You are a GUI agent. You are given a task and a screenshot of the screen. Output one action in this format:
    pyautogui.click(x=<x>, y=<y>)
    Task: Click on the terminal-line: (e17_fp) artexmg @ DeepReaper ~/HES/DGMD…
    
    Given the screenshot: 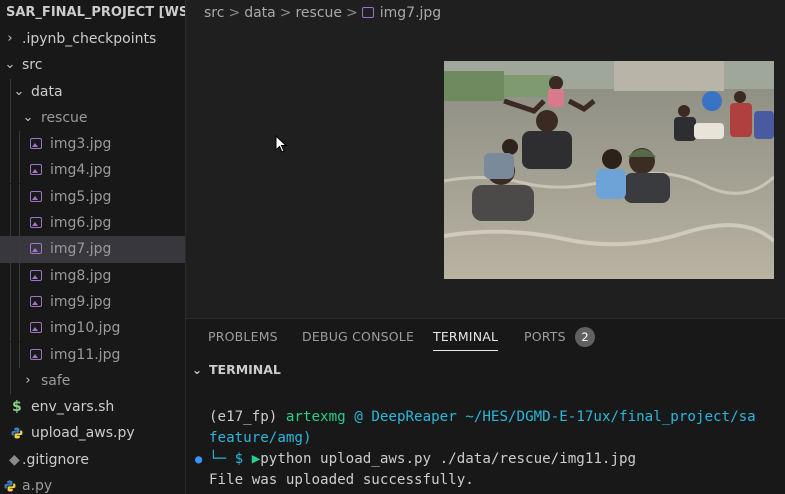 What is the action you would take?
    pyautogui.click(x=482, y=417)
    